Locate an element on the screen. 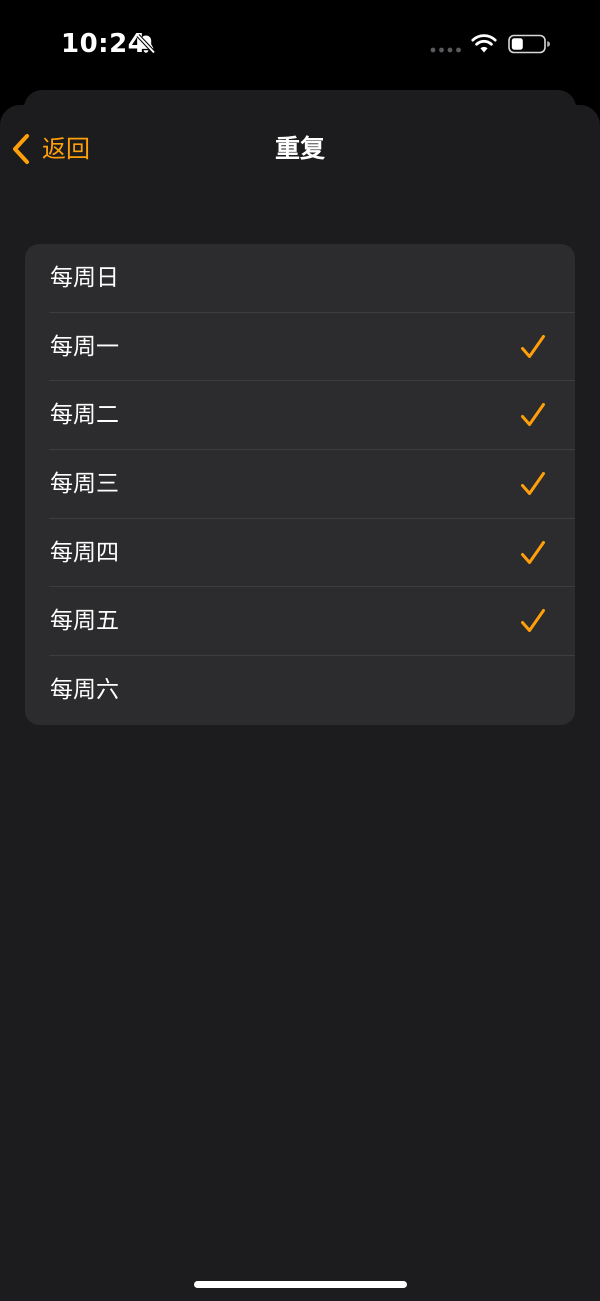  day-row-tuesday: 每周二 is located at coordinates (300, 416).